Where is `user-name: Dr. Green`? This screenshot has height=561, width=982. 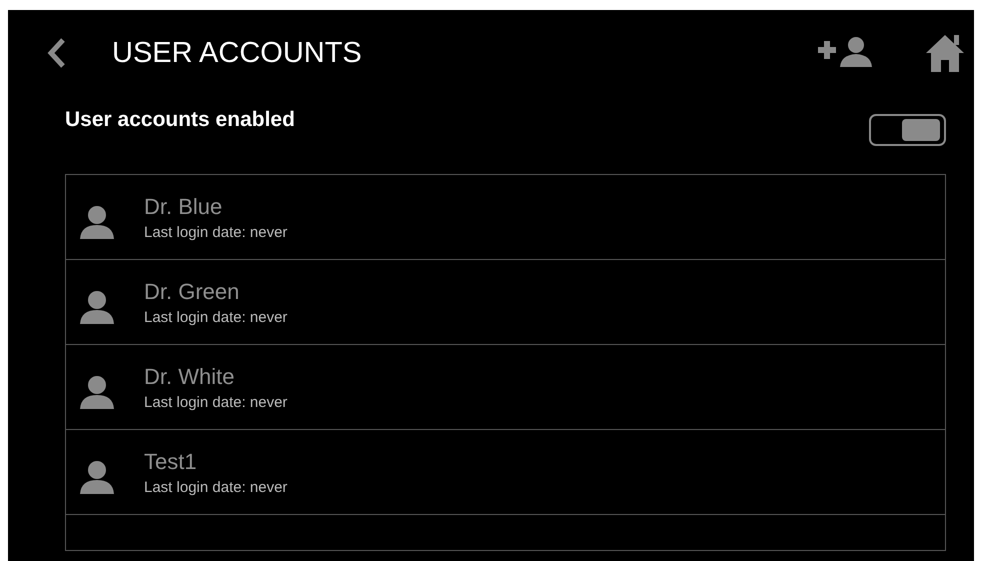 user-name: Dr. Green is located at coordinates (192, 291).